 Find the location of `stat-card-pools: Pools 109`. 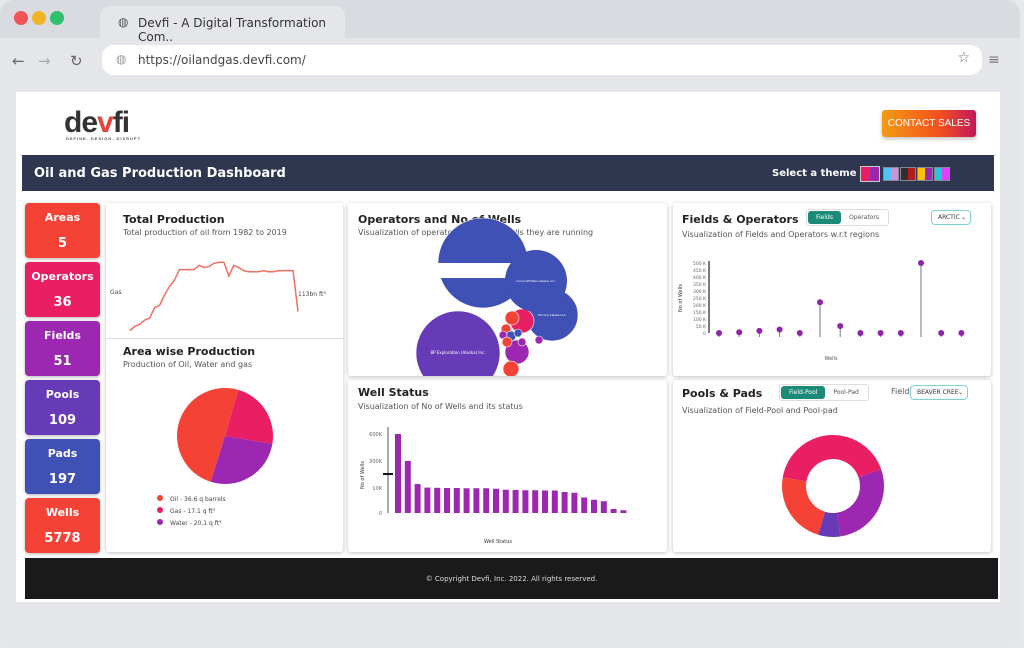

stat-card-pools: Pools 109 is located at coordinates (62, 407).